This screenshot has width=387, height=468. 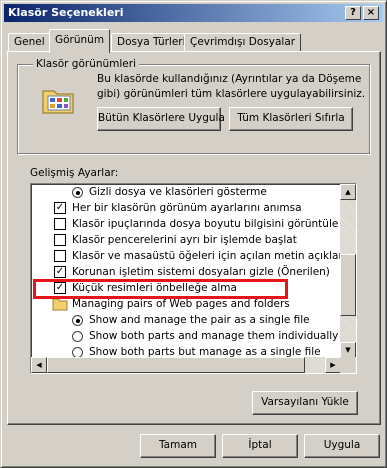 What do you see at coordinates (291, 119) in the screenshot?
I see `reset-all-folders-button: Tüm Klasörleri Sıfırla` at bounding box center [291, 119].